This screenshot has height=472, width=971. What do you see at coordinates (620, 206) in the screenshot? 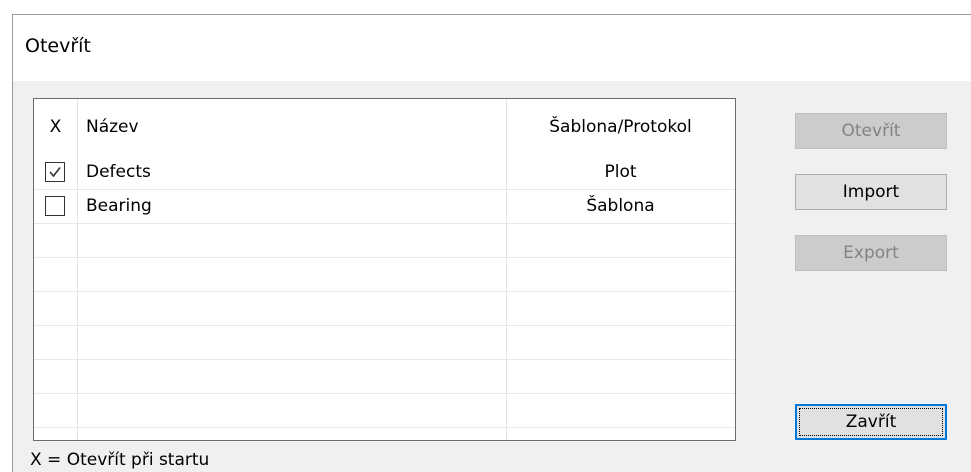
I see `list-item-type: Šablona` at bounding box center [620, 206].